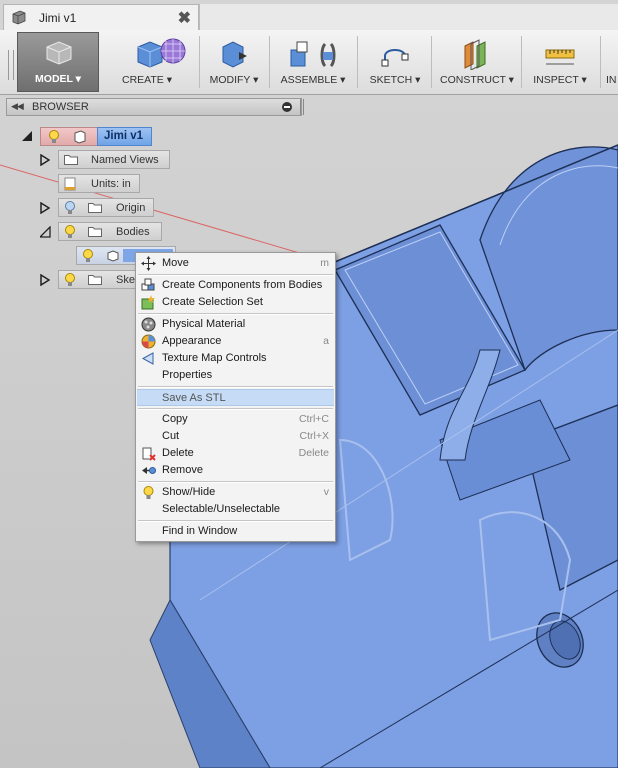 This screenshot has height=768, width=618. Describe the element at coordinates (148, 263) in the screenshot. I see `move-arrows-icon` at that location.